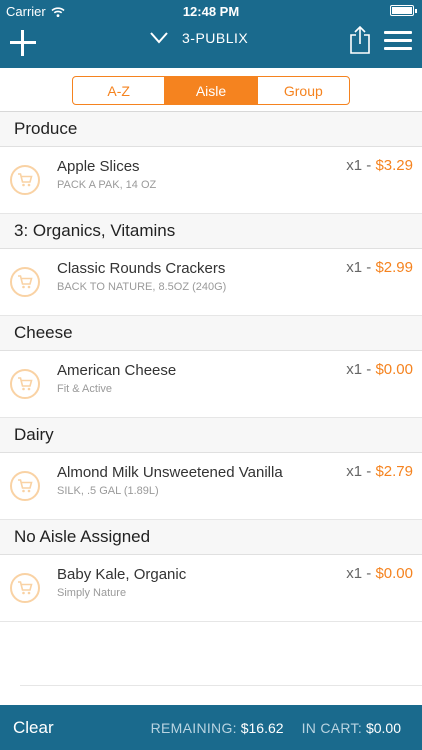 The width and height of the screenshot is (422, 750). I want to click on item-detail: PACK A PAK, 14 OZ, so click(107, 185).